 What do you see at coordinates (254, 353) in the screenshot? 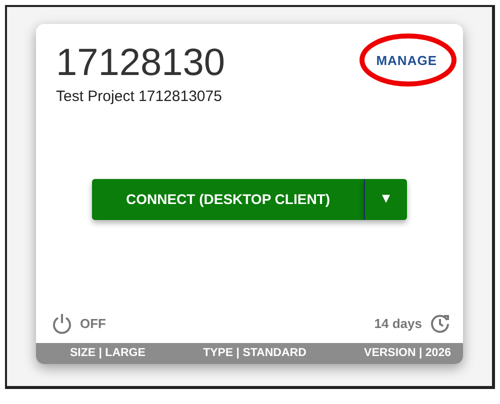
I see `footer-label: TYPE | STANDARD` at bounding box center [254, 353].